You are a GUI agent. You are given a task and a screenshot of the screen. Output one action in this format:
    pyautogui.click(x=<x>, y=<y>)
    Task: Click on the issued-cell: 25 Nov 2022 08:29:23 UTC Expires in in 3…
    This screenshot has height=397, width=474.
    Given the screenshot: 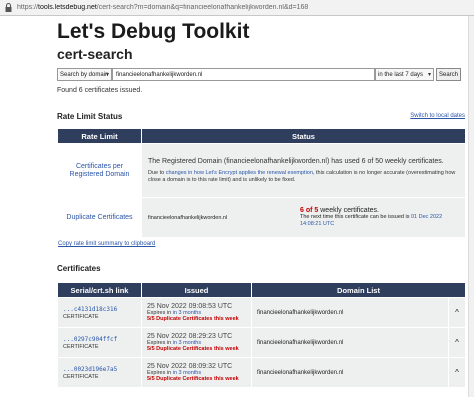 What is the action you would take?
    pyautogui.click(x=196, y=342)
    